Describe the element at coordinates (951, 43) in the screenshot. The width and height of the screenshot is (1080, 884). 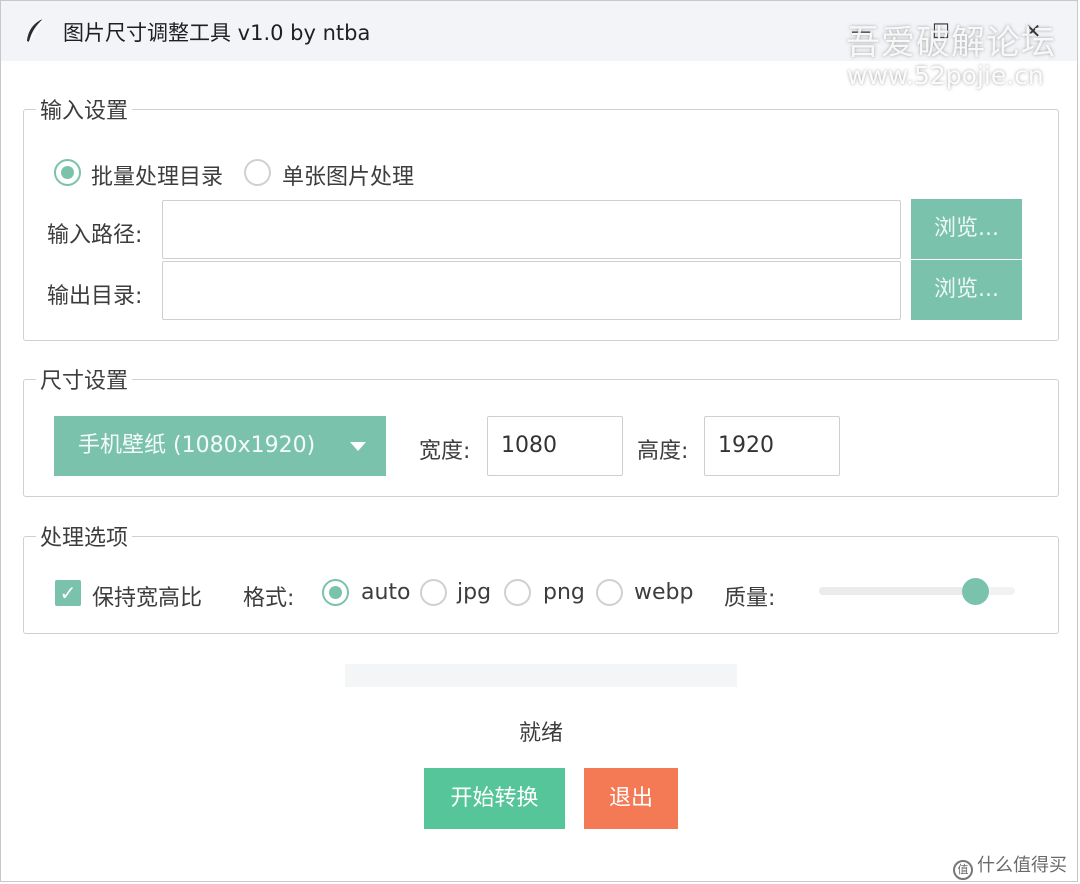
I see `watermark-title: 吾爱破解论坛` at that location.